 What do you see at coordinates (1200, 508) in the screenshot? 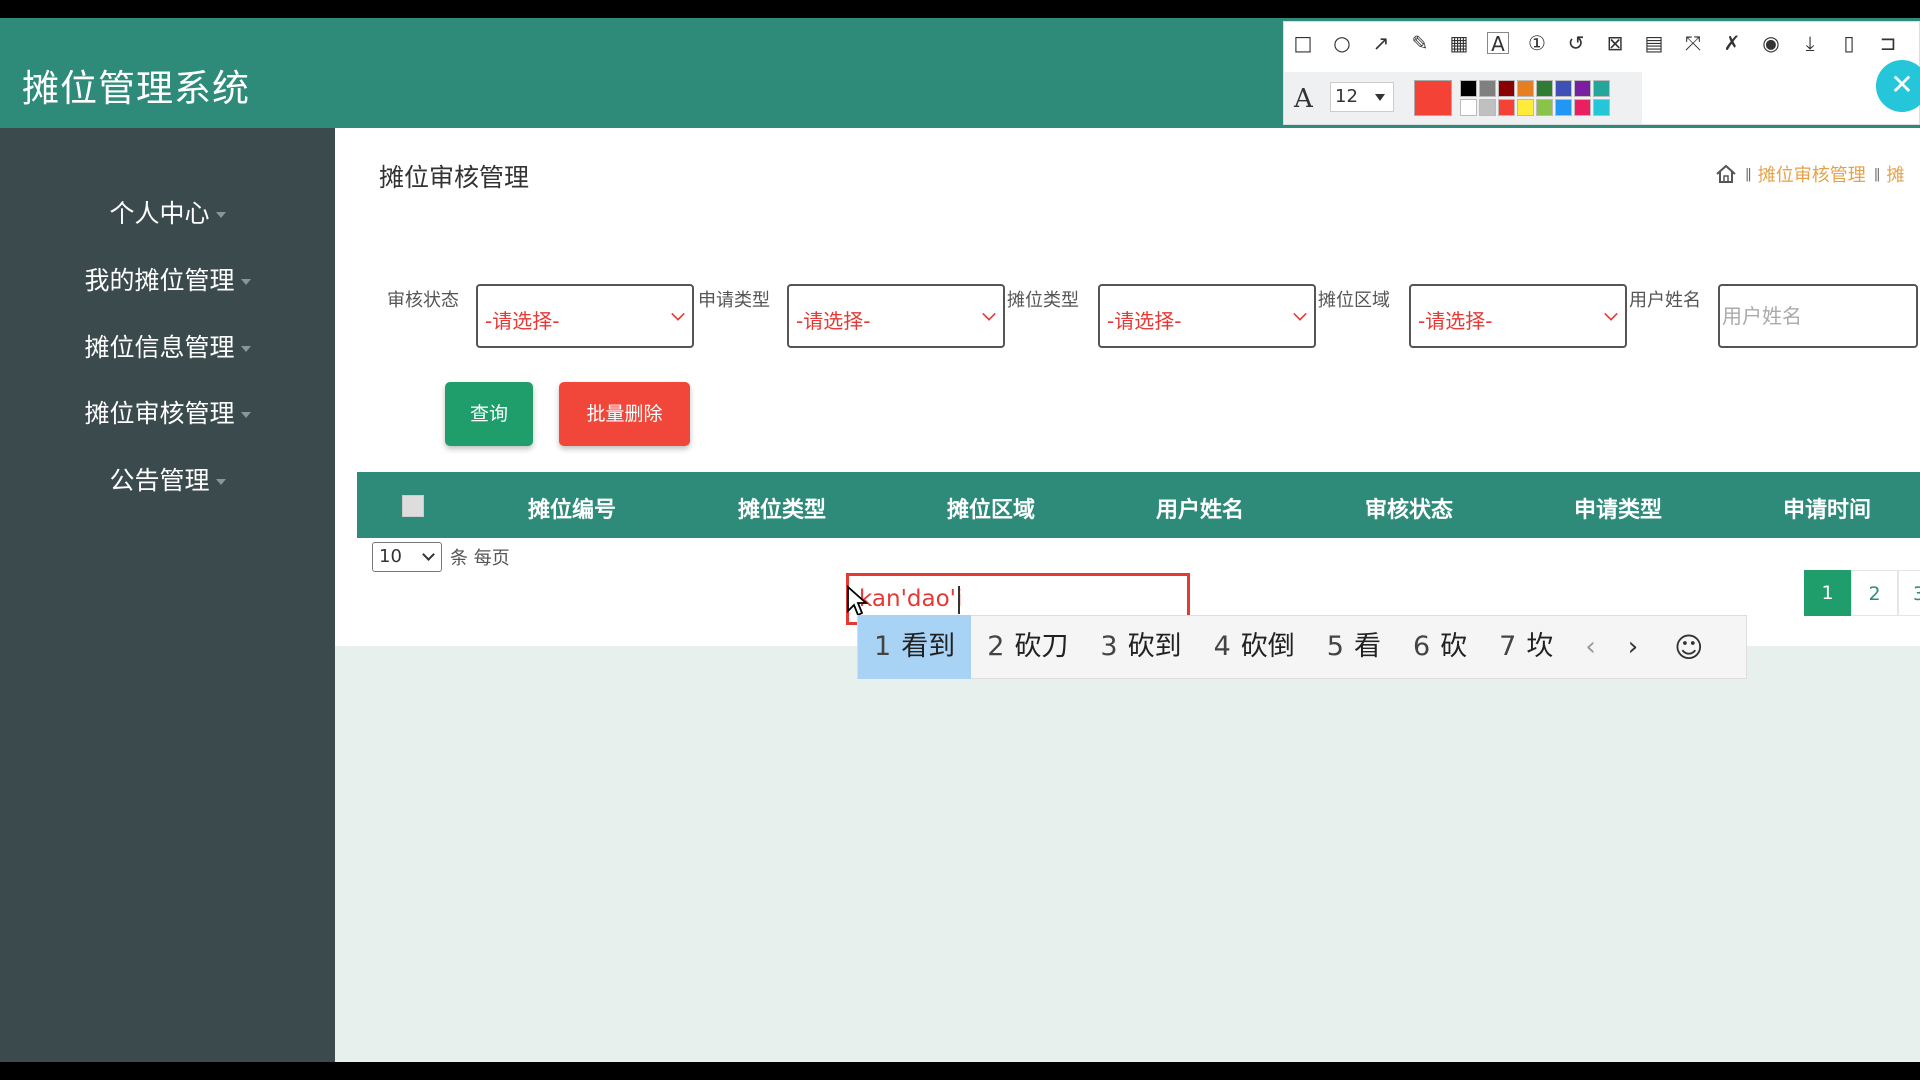
I see `column-header-username: 用户姓名` at bounding box center [1200, 508].